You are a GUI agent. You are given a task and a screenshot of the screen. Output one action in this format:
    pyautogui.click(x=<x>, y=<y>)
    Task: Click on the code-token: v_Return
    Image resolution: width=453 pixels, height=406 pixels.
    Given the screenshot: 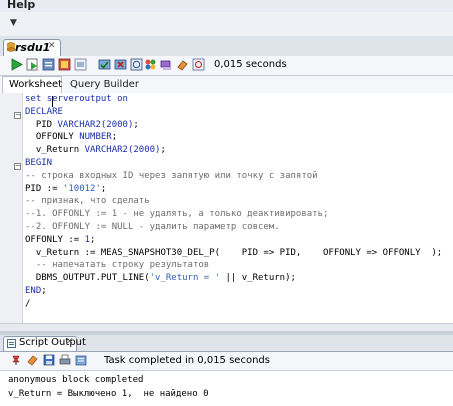 What is the action you would take?
    pyautogui.click(x=55, y=150)
    